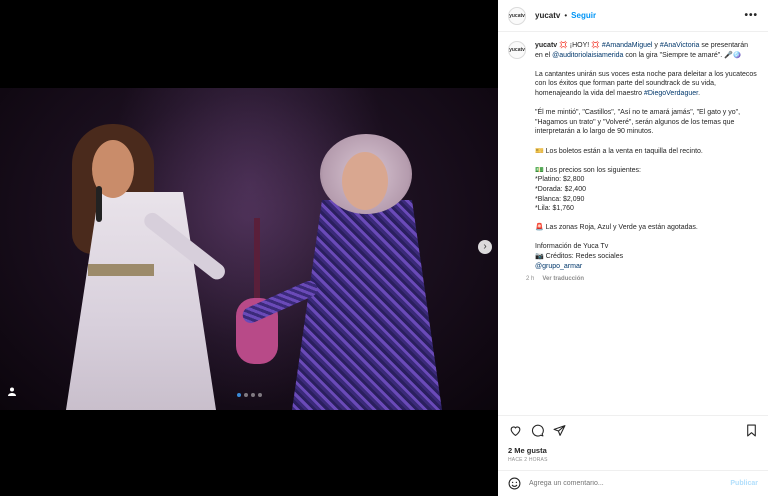 The height and width of the screenshot is (496, 768). What do you see at coordinates (682, 55) in the screenshot?
I see `caption-line: con la gira "Siempre te amaré". 🎤🪩` at bounding box center [682, 55].